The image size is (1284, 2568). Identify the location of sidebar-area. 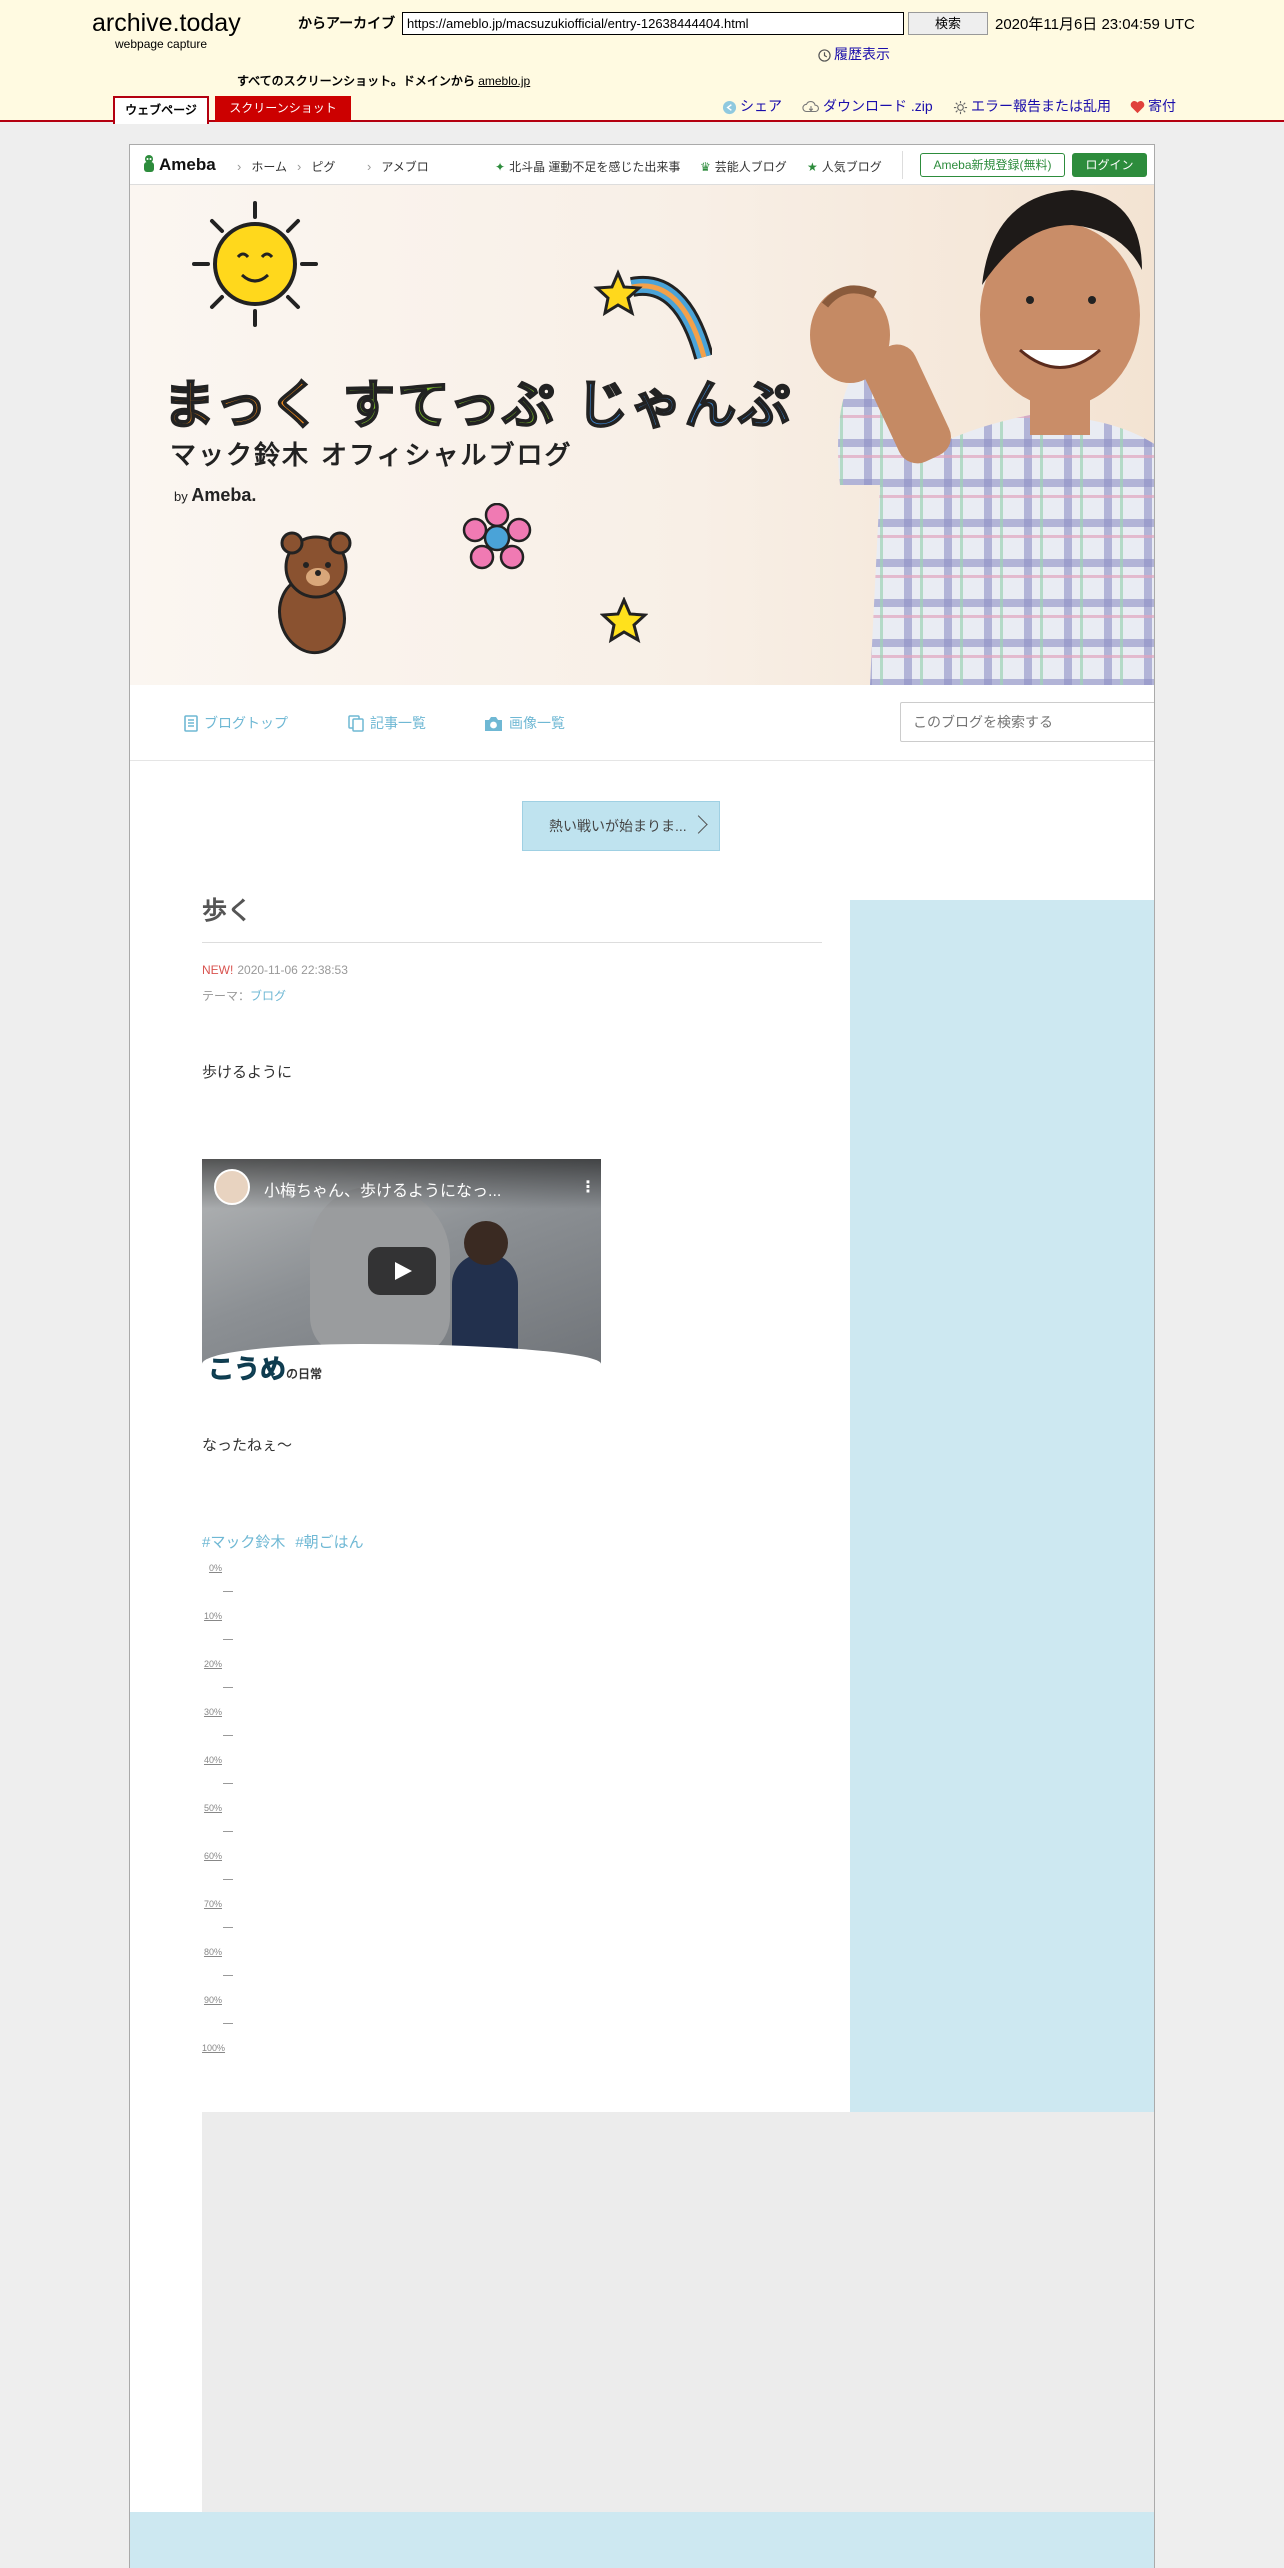
(1002, 1506).